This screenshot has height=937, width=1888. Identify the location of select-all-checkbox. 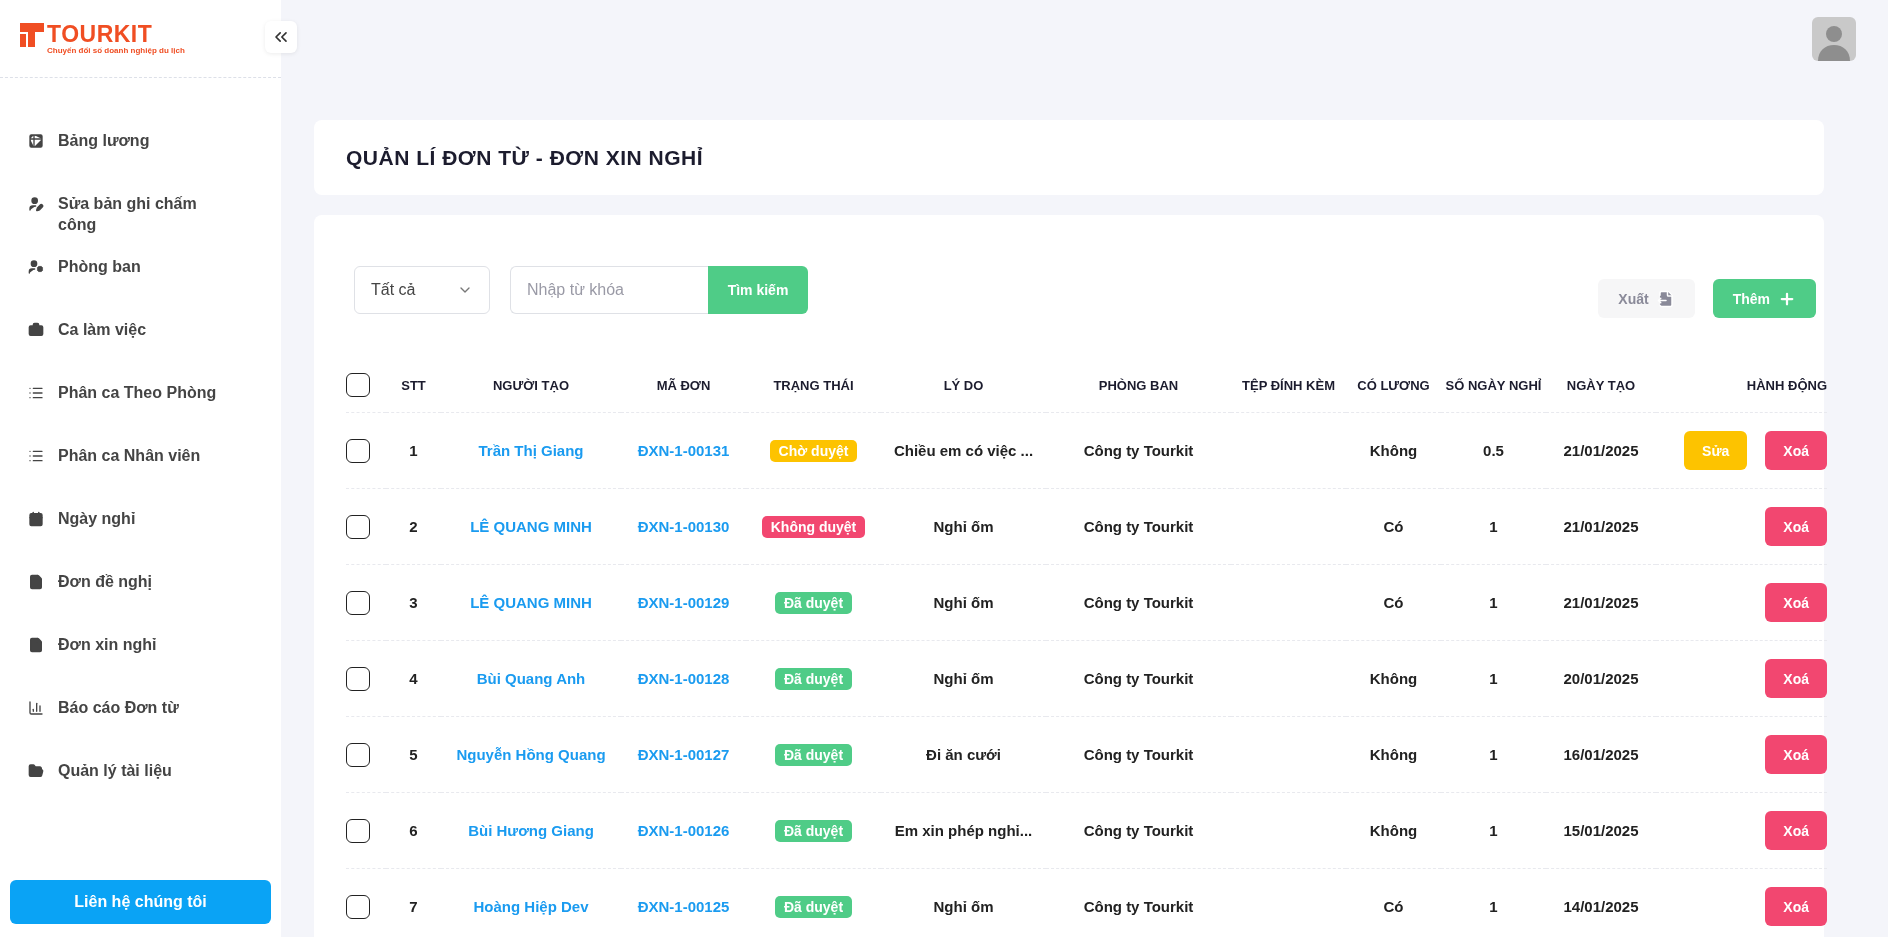
(358, 385).